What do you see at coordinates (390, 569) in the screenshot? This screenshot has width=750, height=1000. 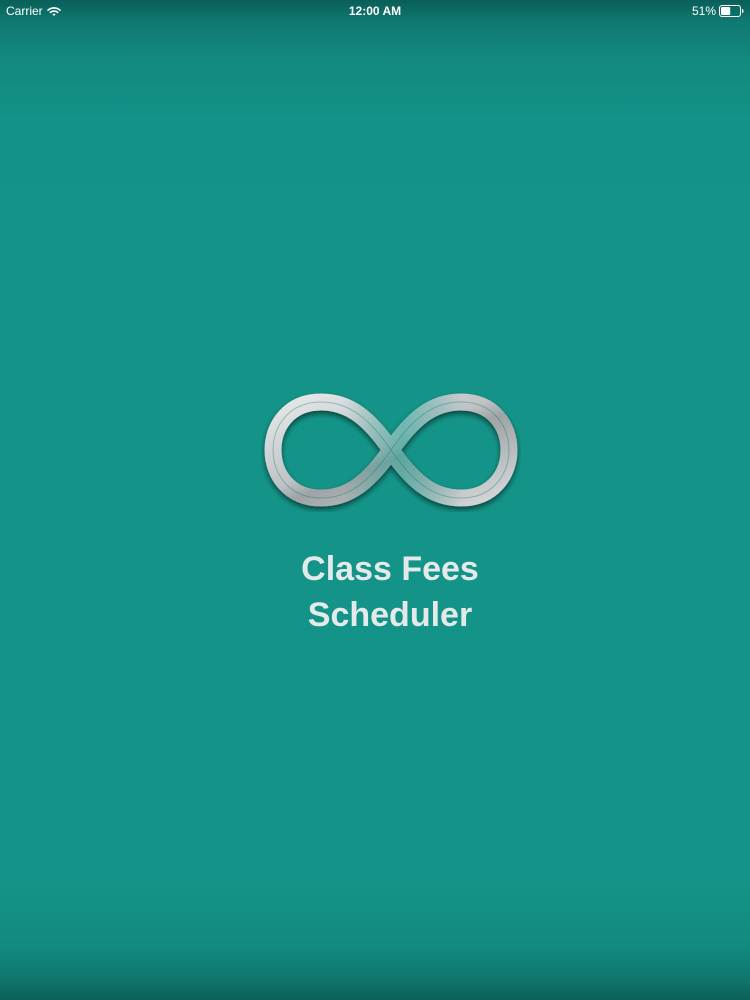 I see `app-title-line-1: Class Fees` at bounding box center [390, 569].